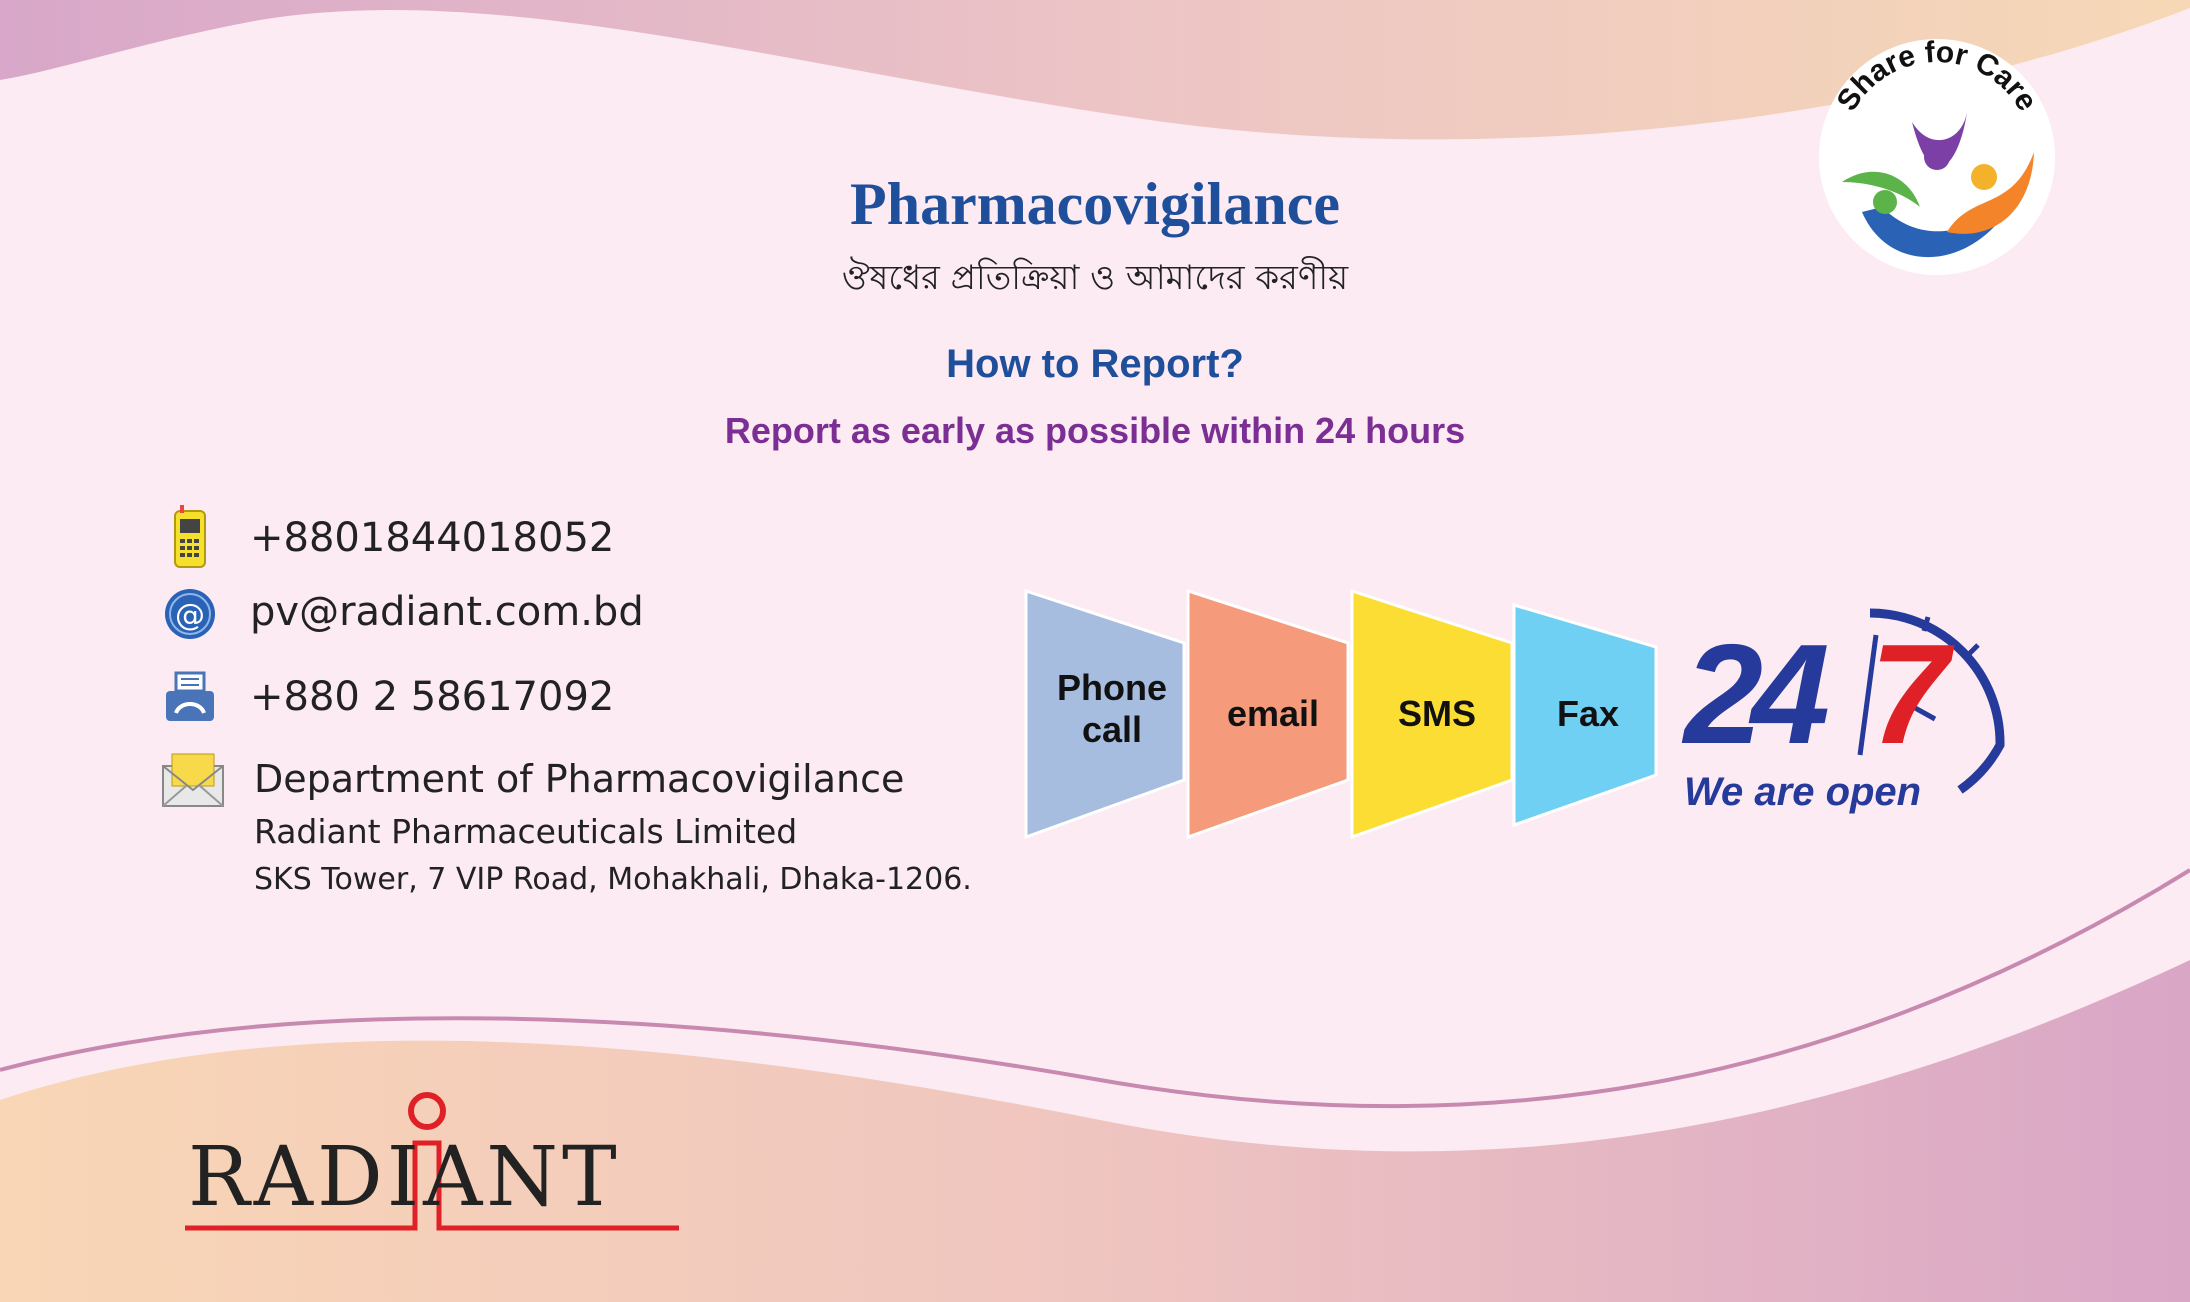 The width and height of the screenshot is (2190, 1302). Describe the element at coordinates (1843, 701) in the screenshot. I see `open-24-7-emblem: 24 7` at that location.